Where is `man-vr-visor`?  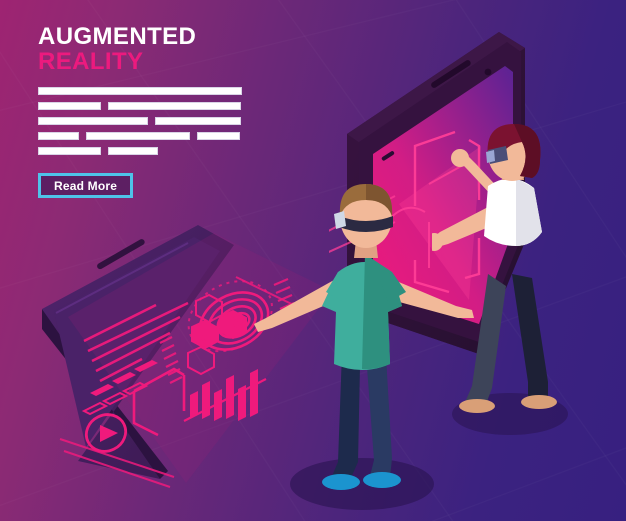
man-vr-visor is located at coordinates (340, 220).